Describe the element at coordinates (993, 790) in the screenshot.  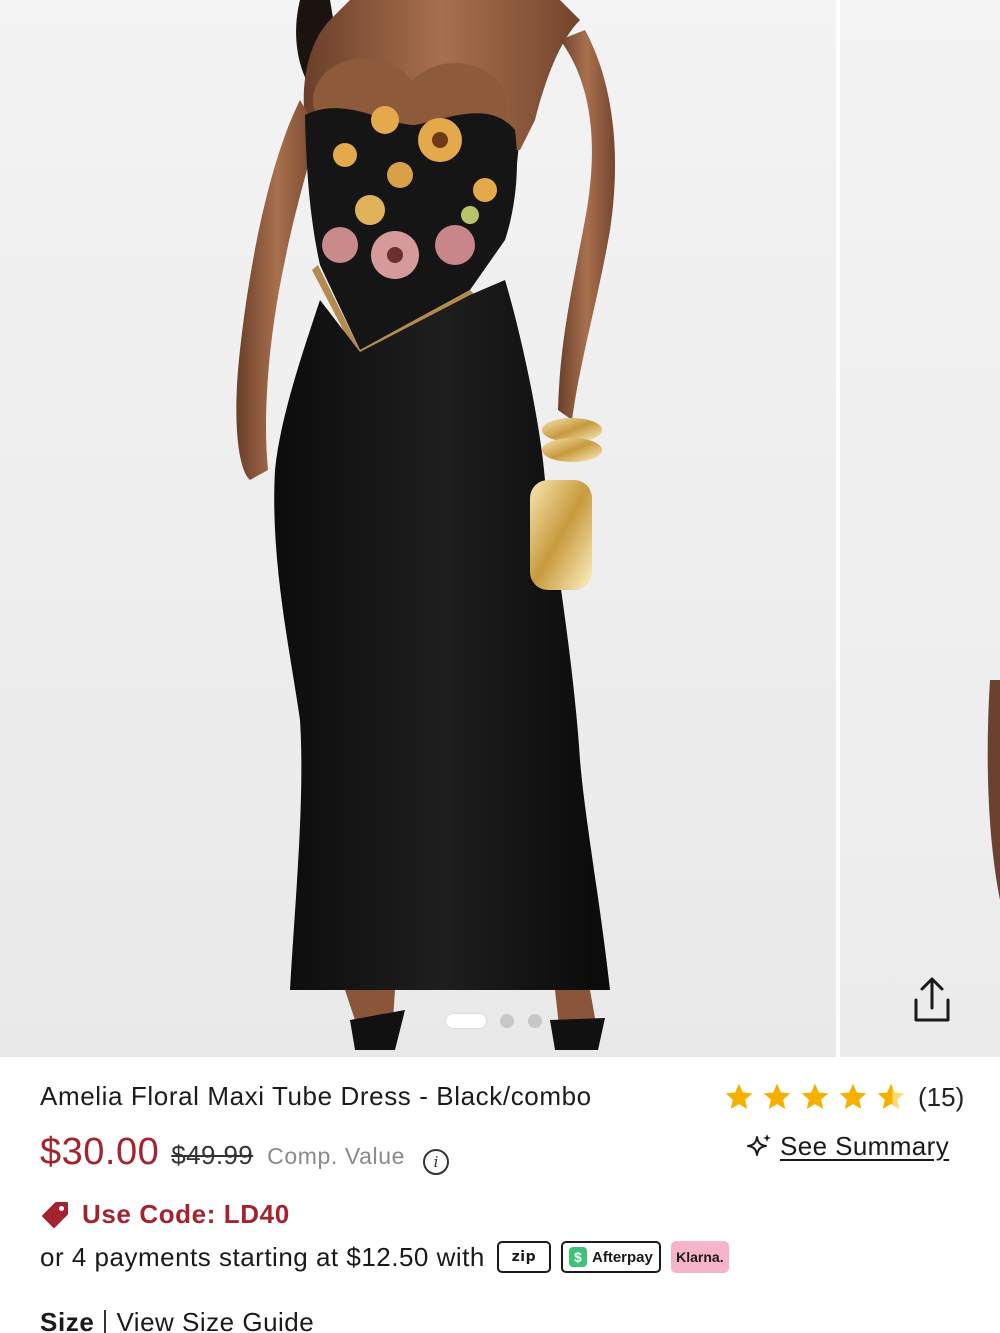
I see `product-photo-next` at that location.